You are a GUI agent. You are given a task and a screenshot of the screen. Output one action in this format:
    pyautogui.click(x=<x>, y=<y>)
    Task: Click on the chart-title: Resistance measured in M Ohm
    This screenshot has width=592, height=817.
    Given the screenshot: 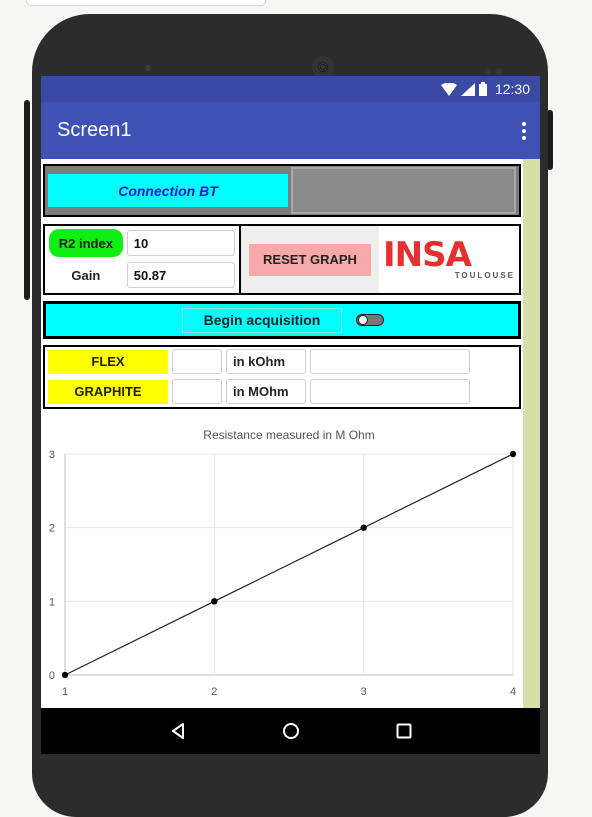 What is the action you would take?
    pyautogui.click(x=288, y=435)
    